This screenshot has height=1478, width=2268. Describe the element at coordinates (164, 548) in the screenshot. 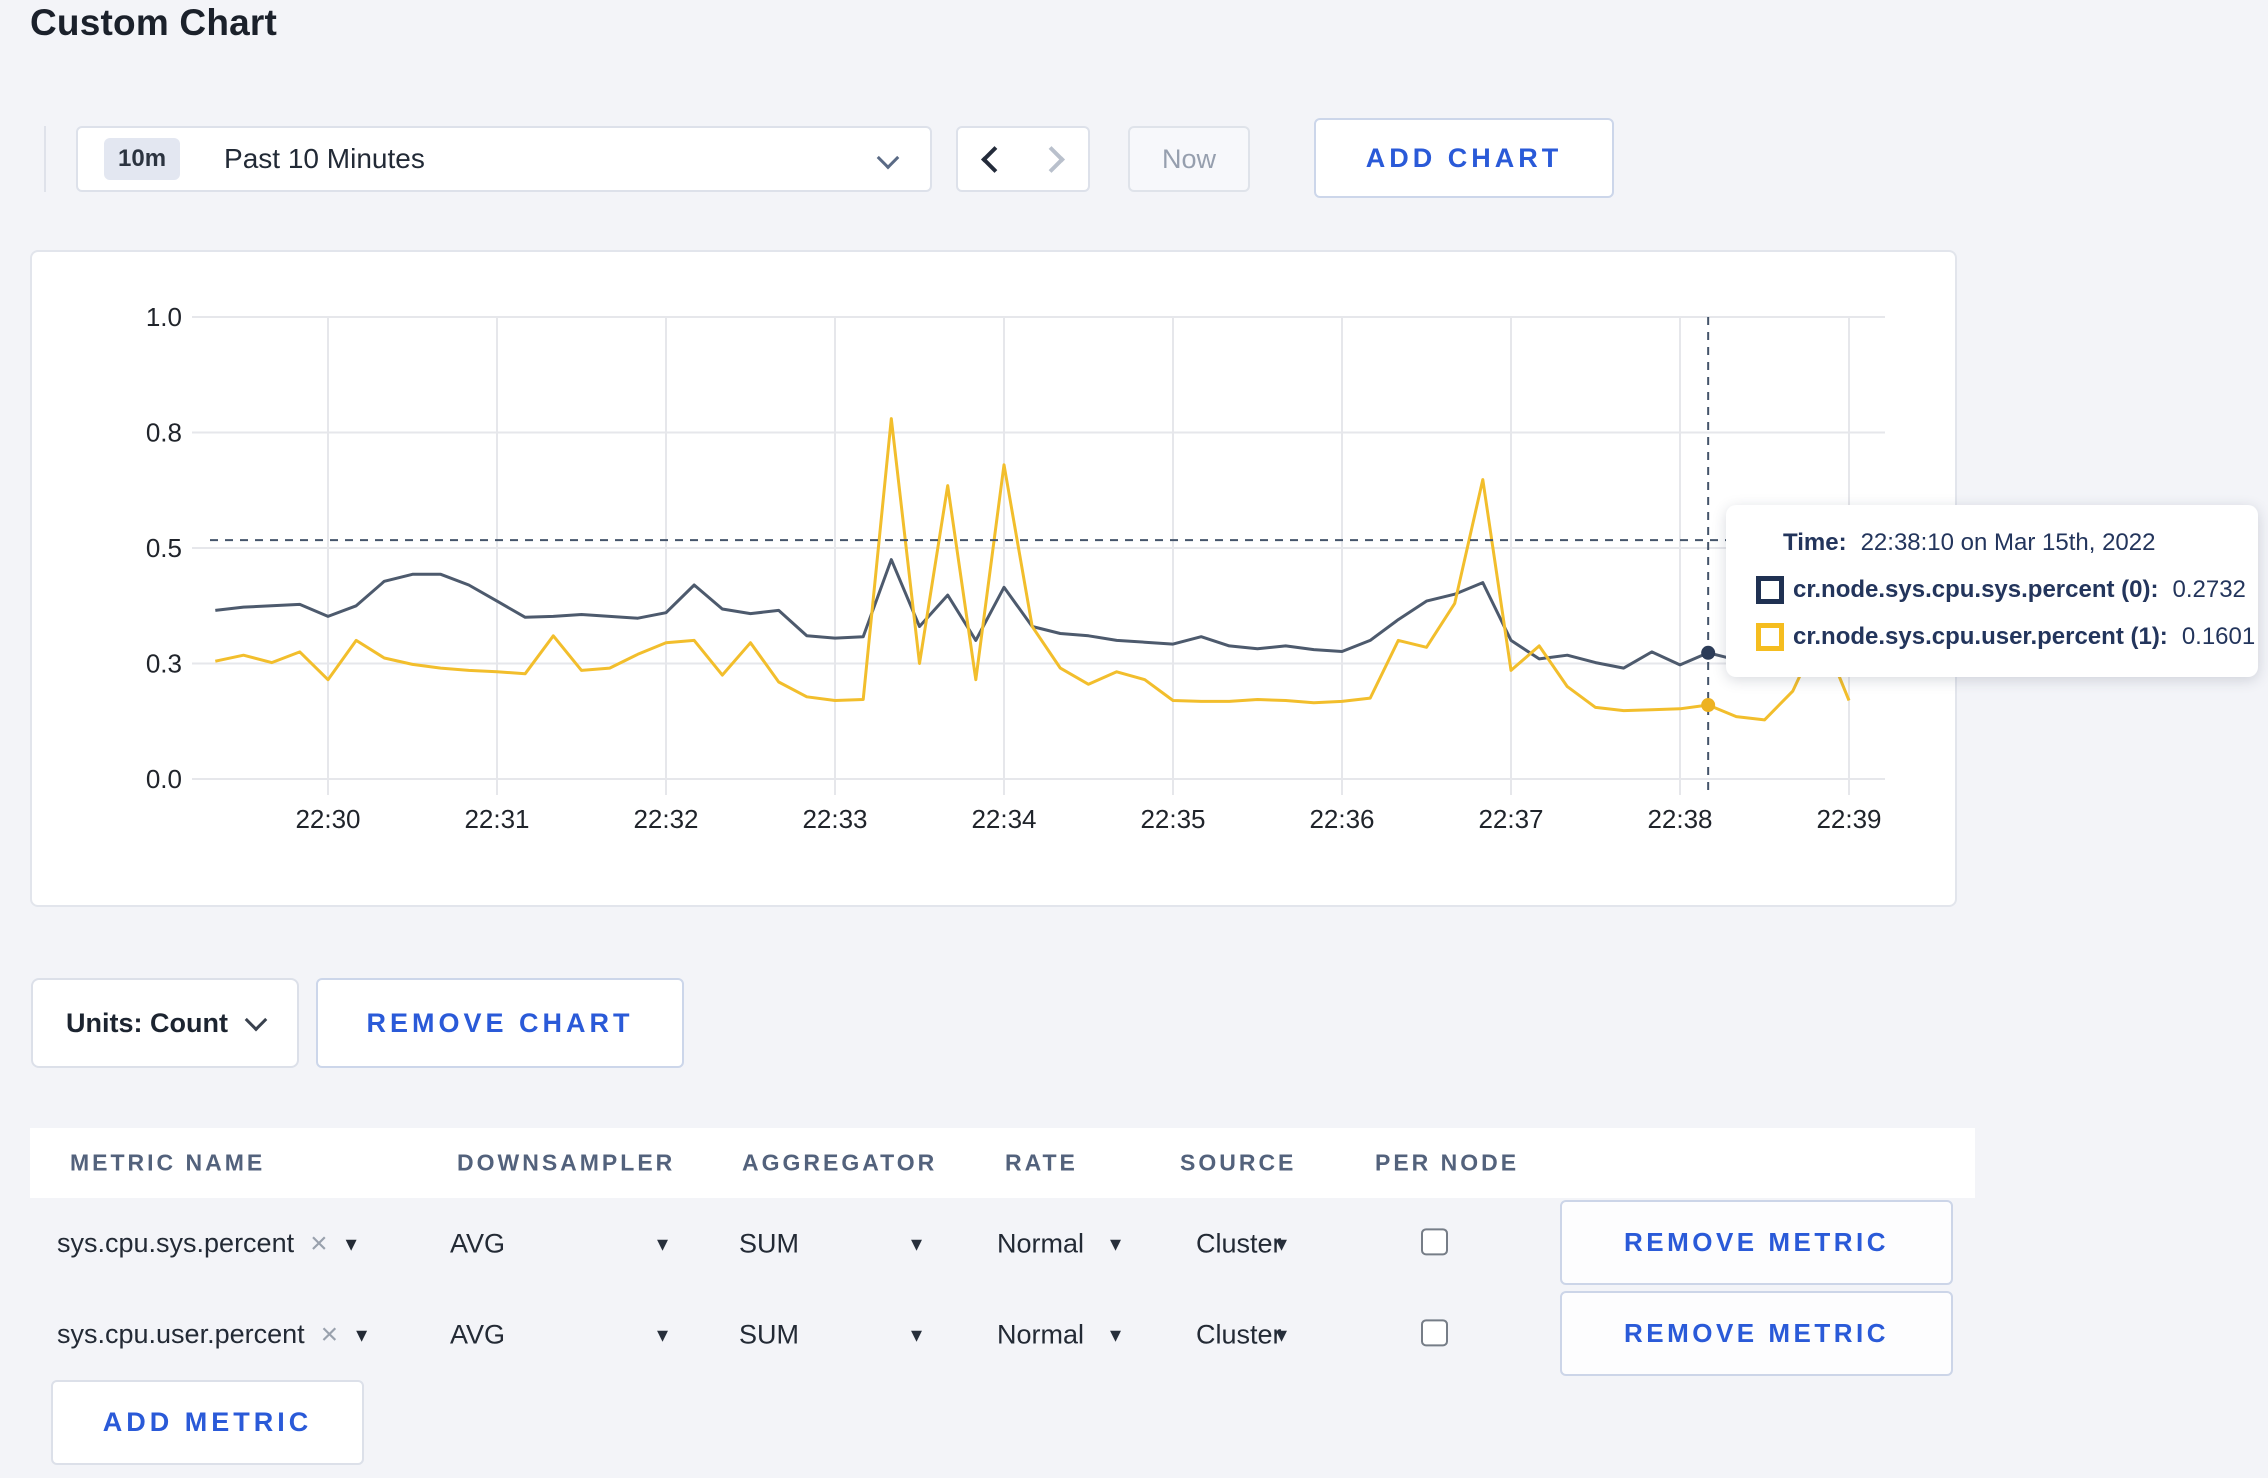

I see `y-axis-tick-label: 0.5` at that location.